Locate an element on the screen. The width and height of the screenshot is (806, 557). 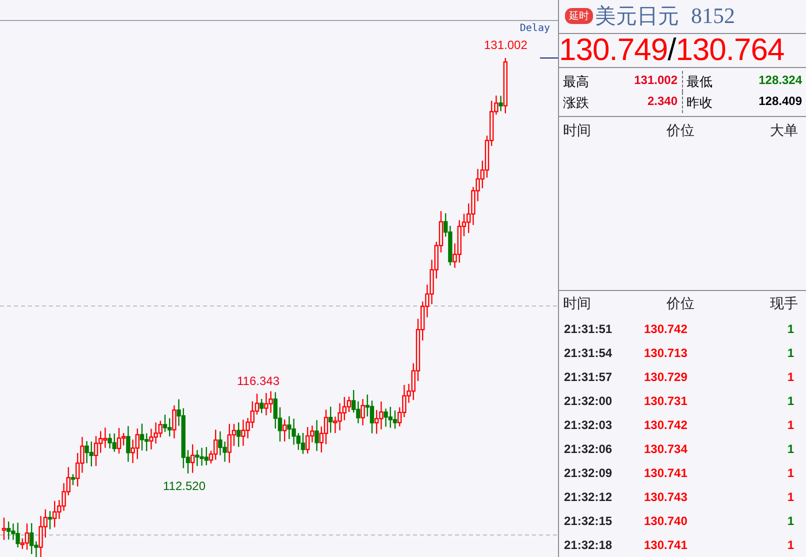
high-price-label: 116.343 is located at coordinates (258, 381).